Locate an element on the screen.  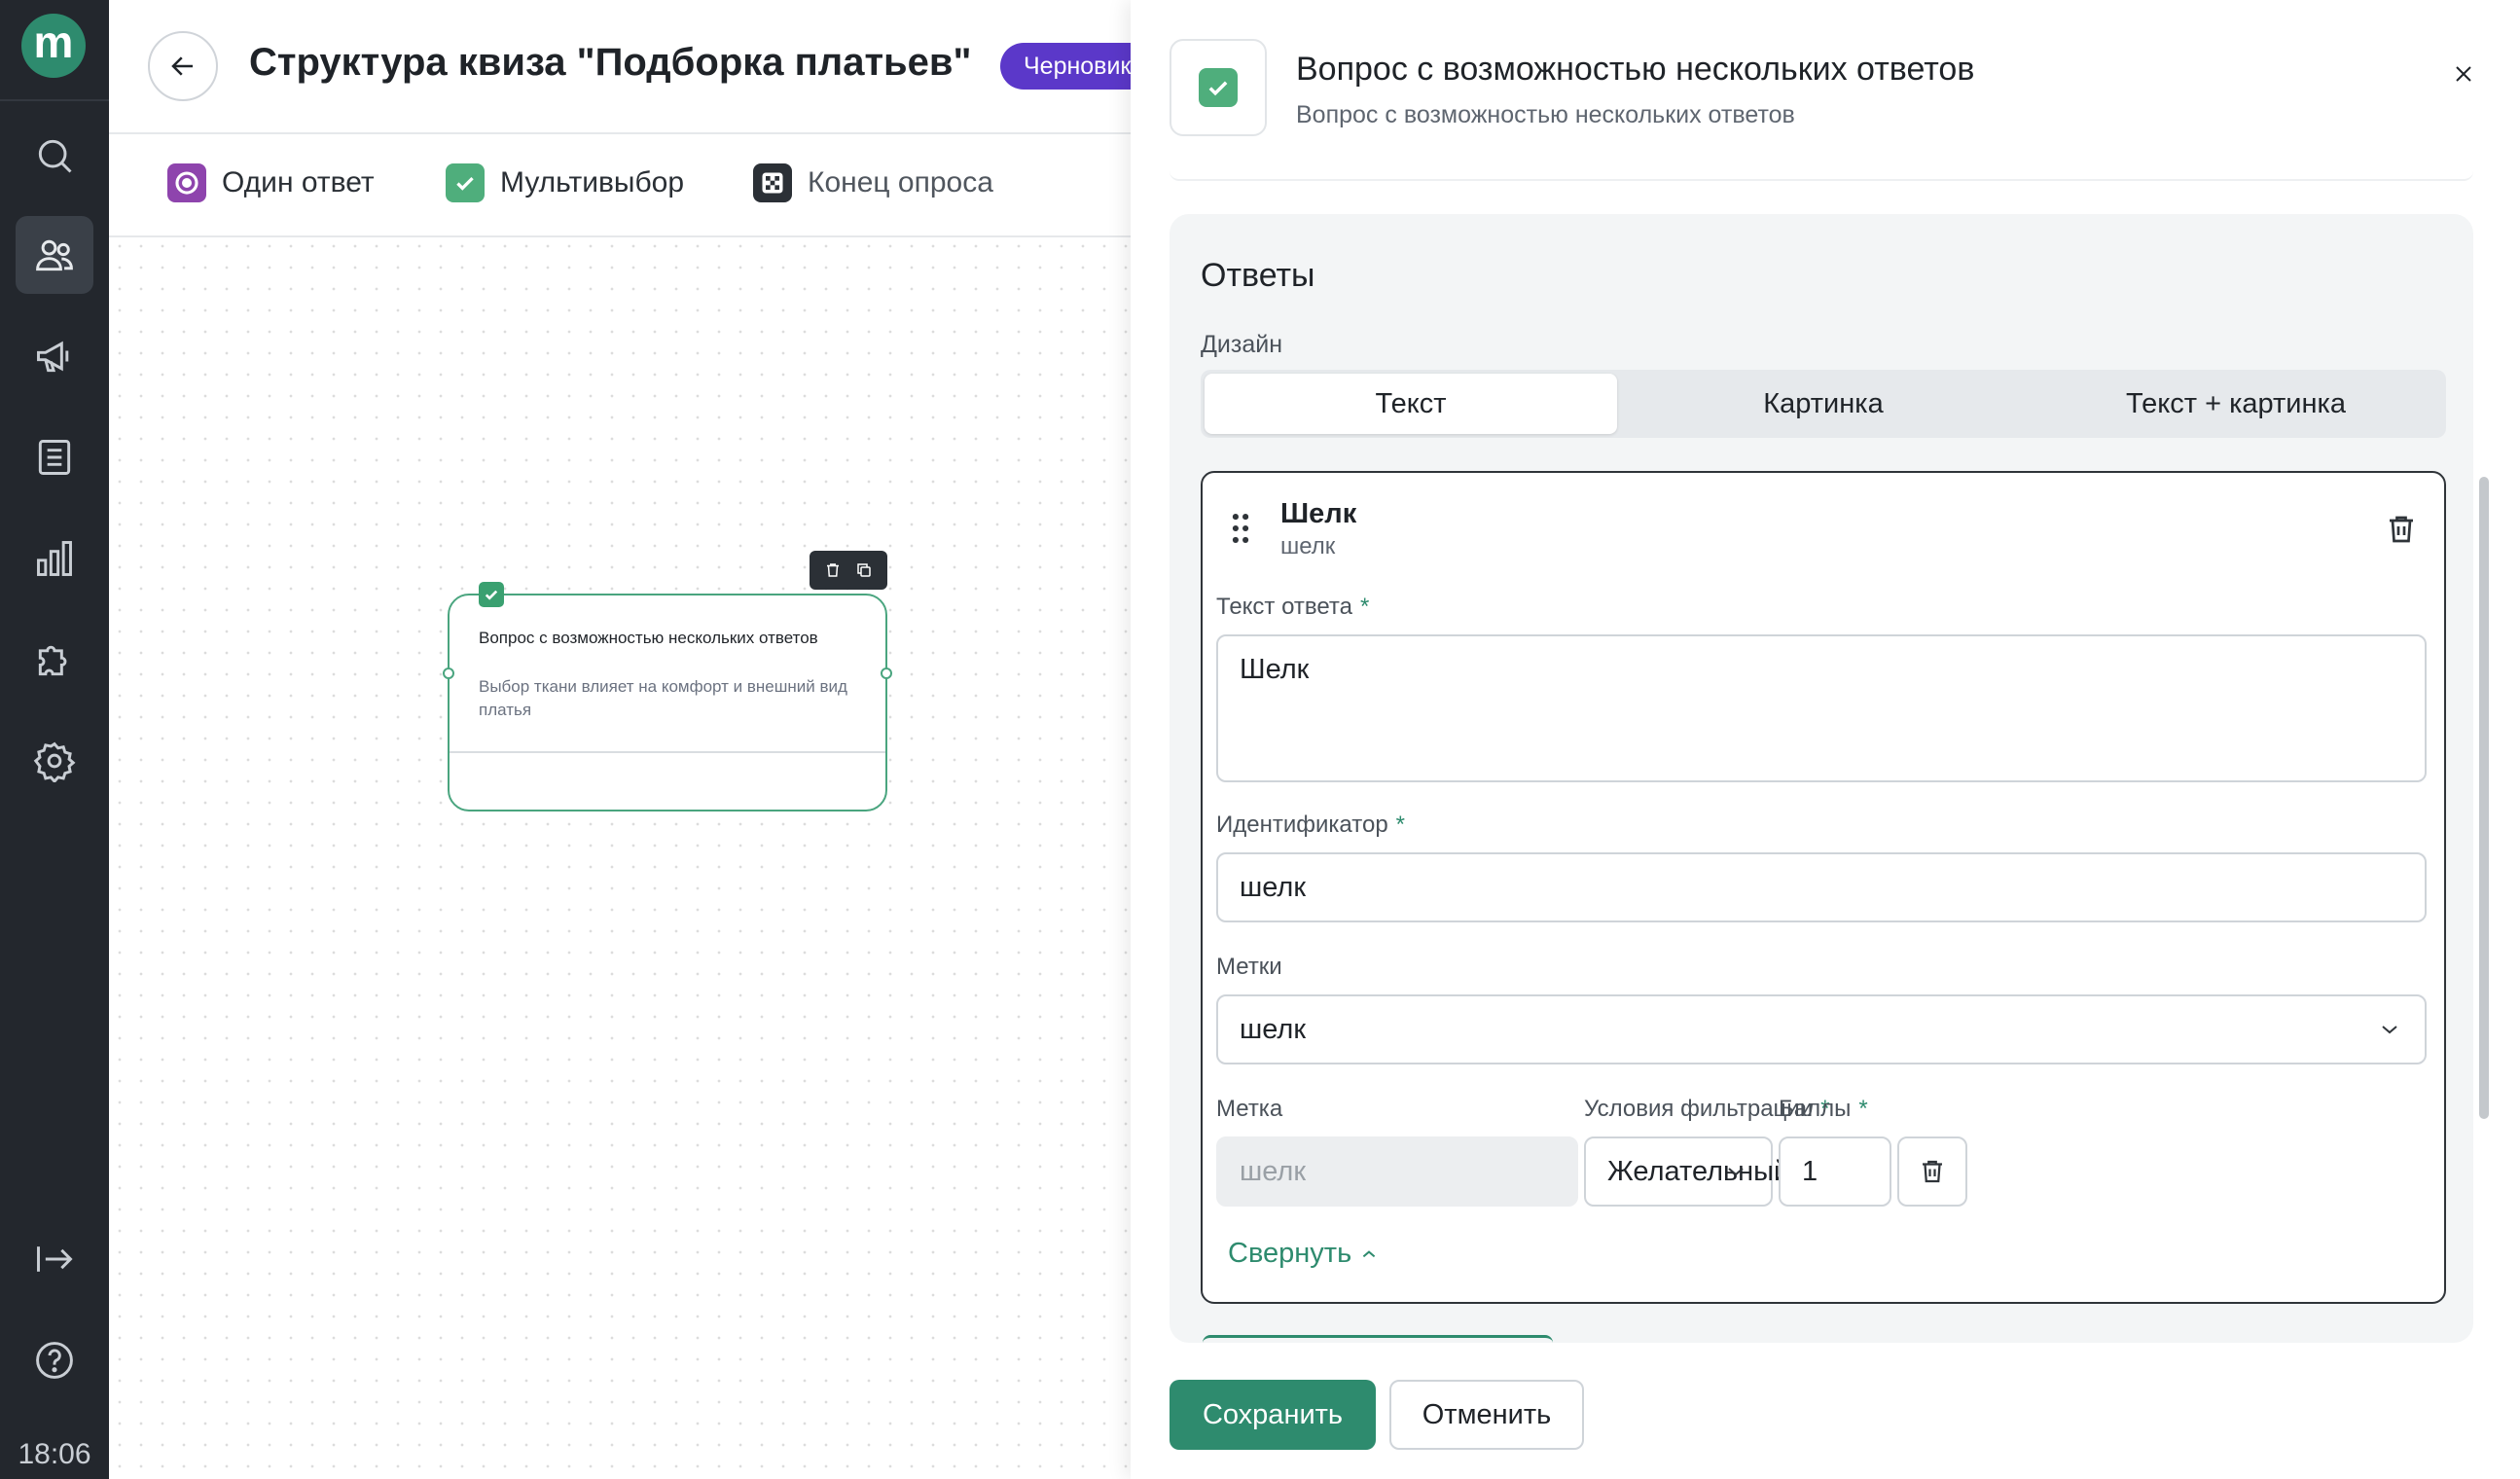
collapse-link: Свернуть is located at coordinates (1302, 1254).